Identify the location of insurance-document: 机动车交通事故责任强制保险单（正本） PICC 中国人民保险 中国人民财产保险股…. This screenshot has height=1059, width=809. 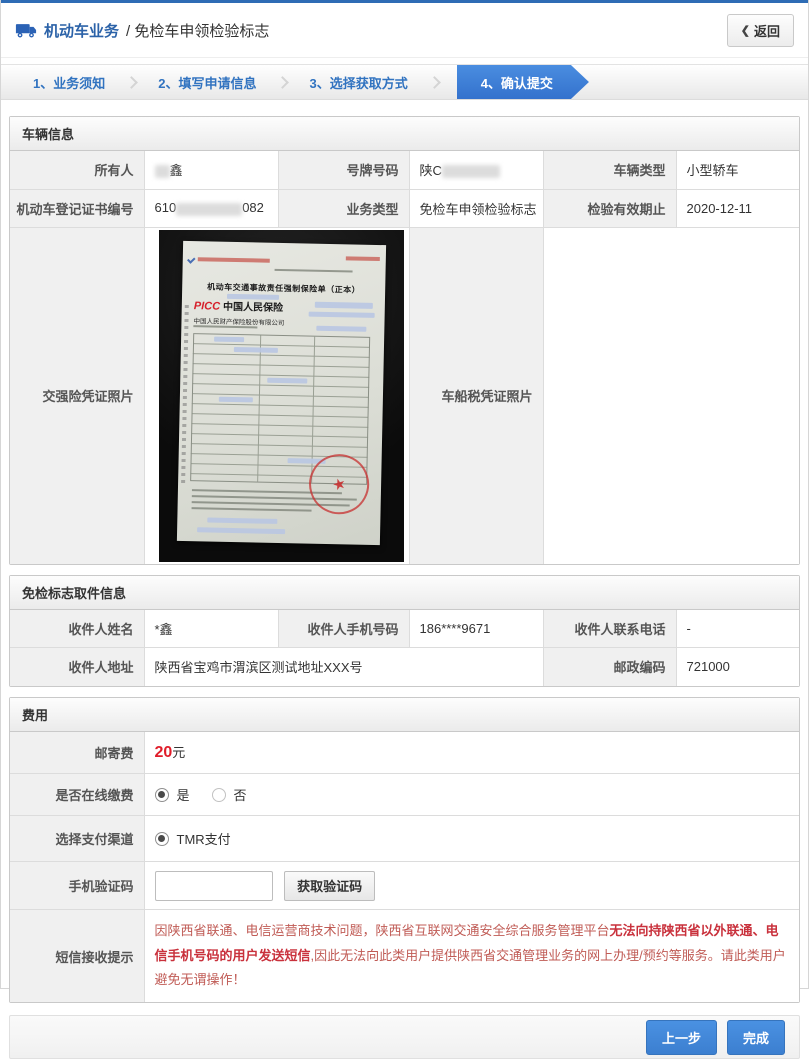
(281, 392).